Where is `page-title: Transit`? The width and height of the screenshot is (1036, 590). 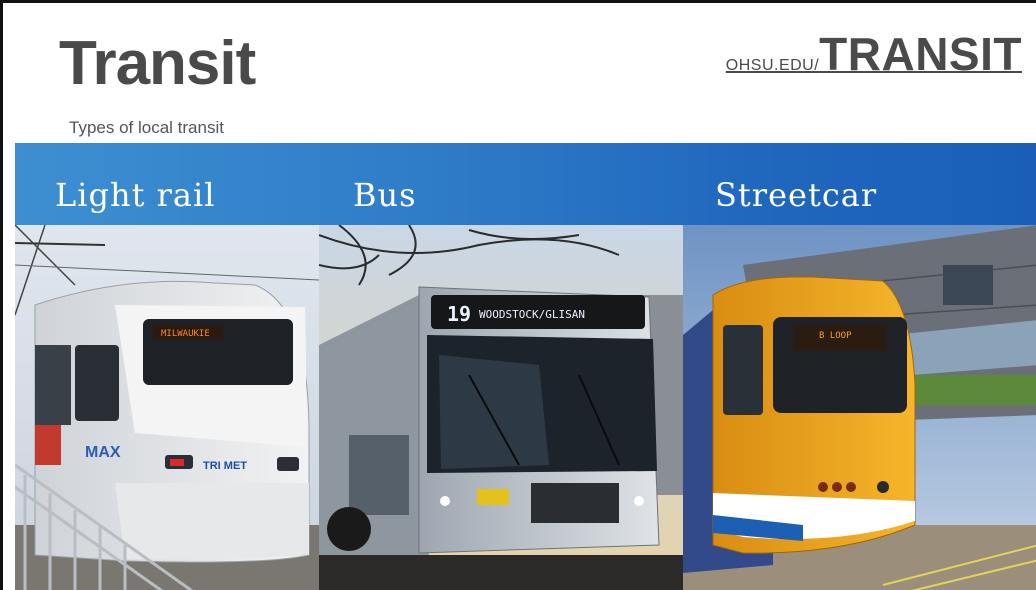
page-title: Transit is located at coordinates (157, 63).